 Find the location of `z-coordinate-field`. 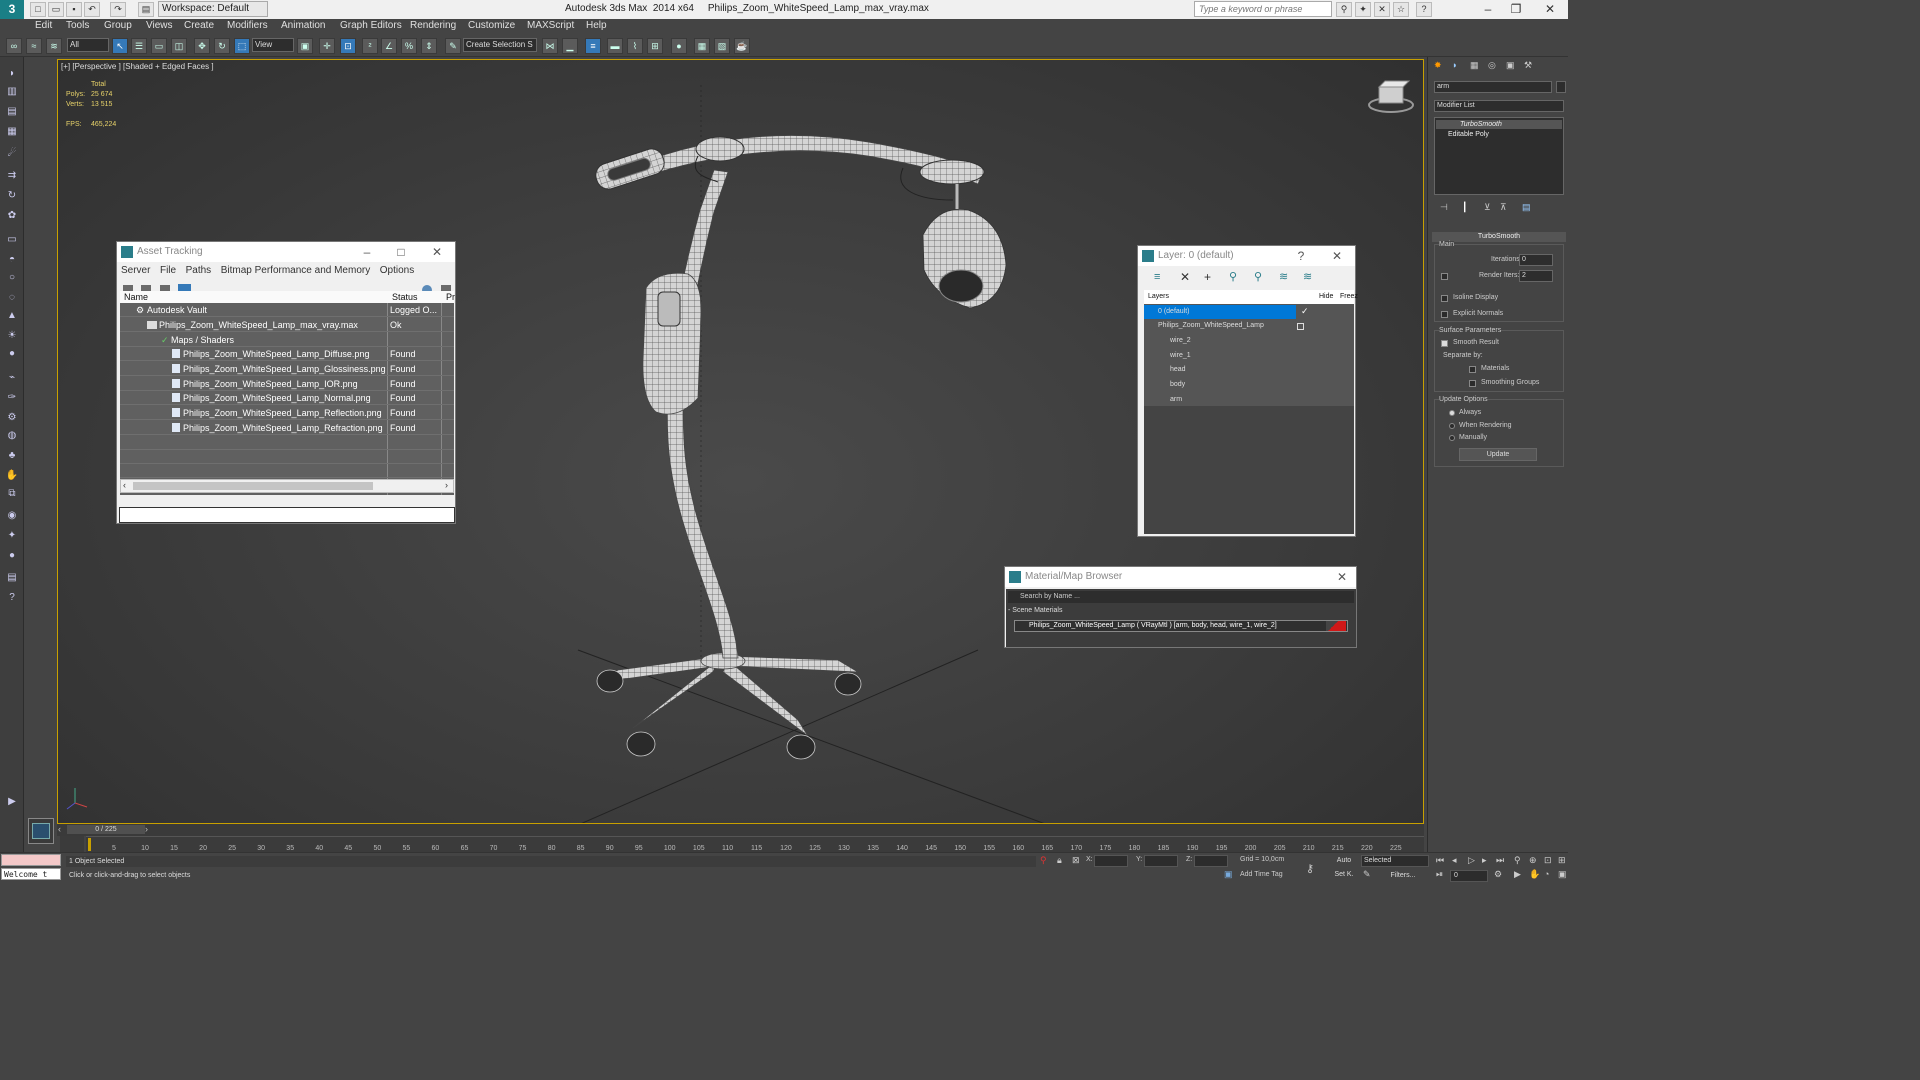

z-coordinate-field is located at coordinates (1211, 861).